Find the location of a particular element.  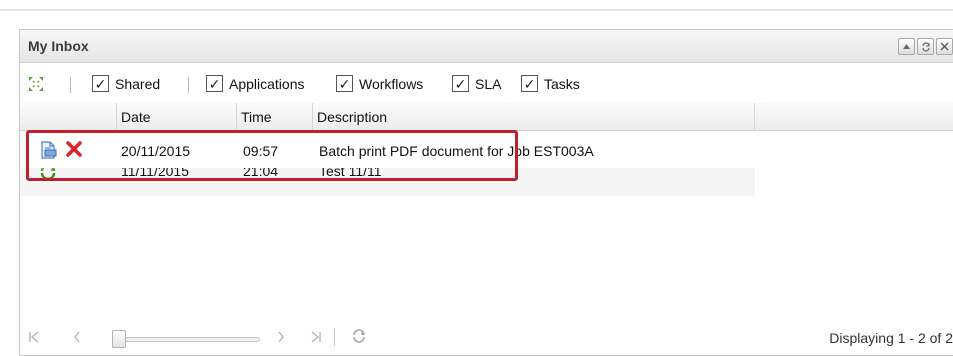

previous-page-button is located at coordinates (77, 338).